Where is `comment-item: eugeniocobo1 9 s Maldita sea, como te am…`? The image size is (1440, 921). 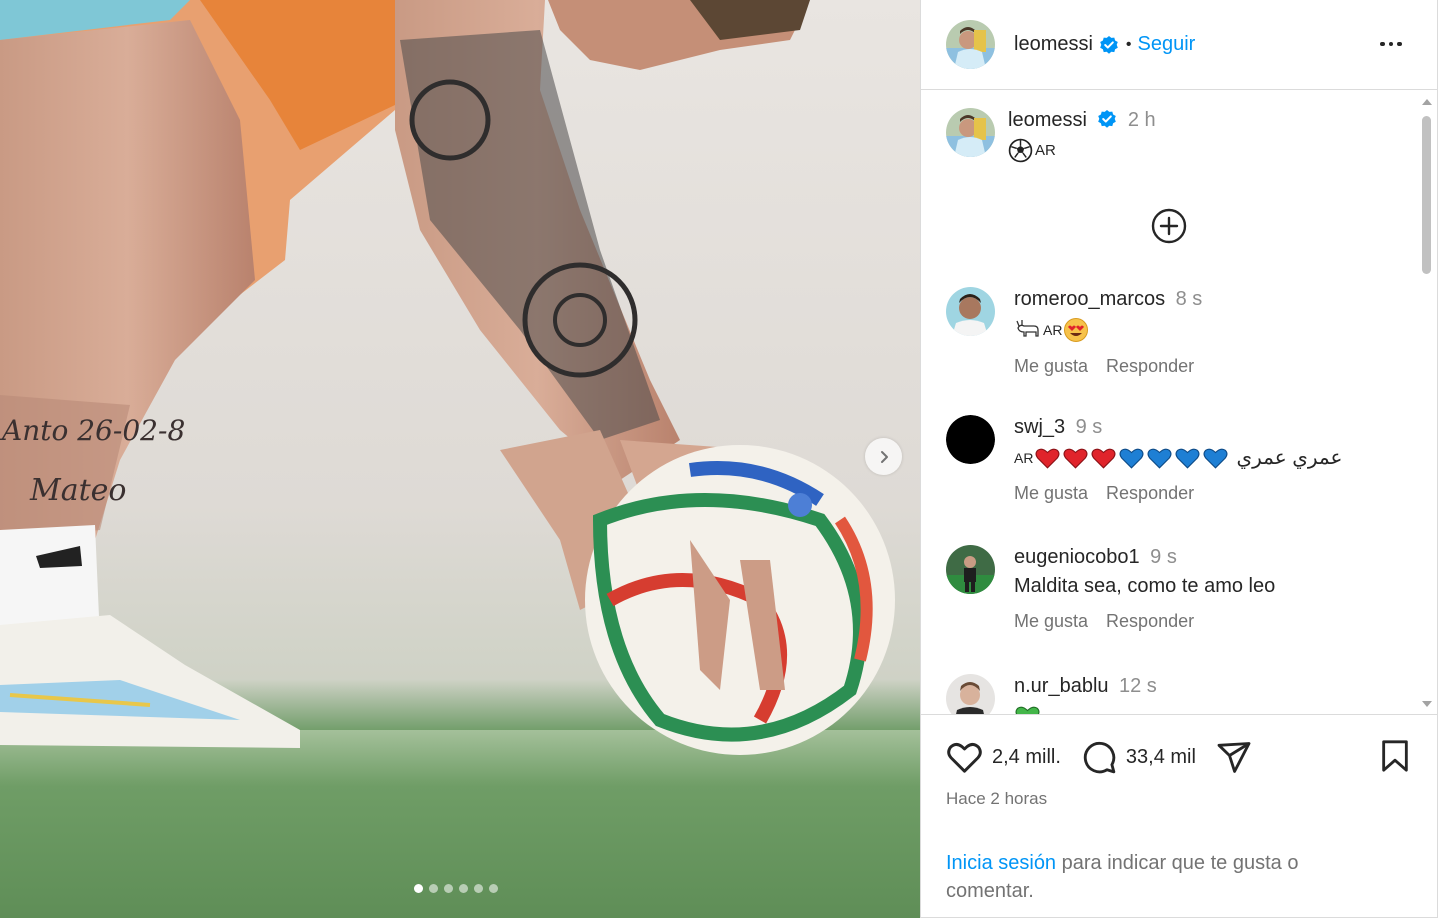 comment-item: eugeniocobo1 9 s Maldita sea, como te am… is located at coordinates (1181, 588).